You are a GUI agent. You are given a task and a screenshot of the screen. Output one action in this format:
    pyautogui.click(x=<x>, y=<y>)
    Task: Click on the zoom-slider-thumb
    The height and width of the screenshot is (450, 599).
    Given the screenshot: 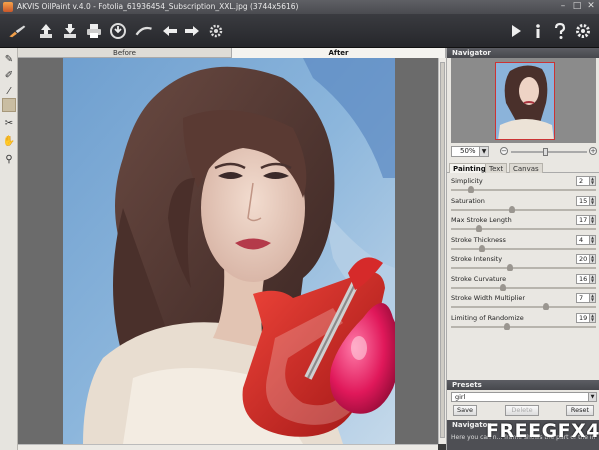 What is the action you would take?
    pyautogui.click(x=545, y=152)
    